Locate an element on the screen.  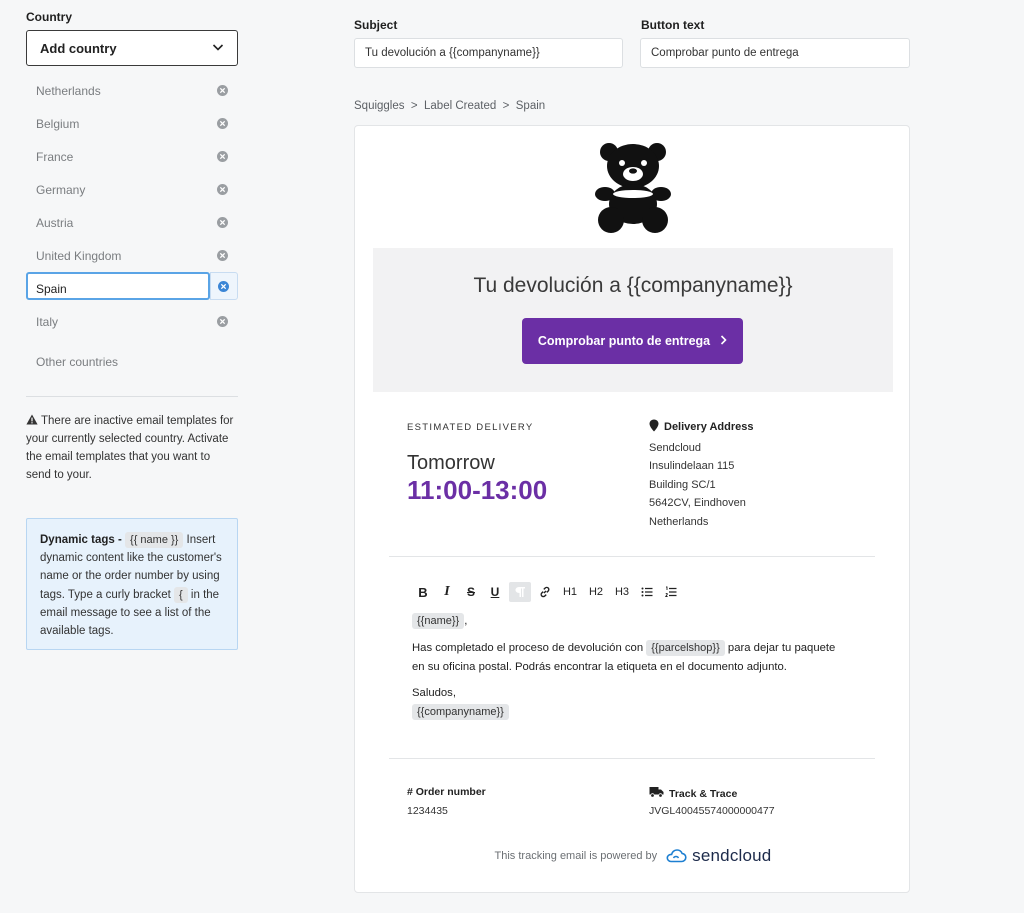
country-item-united-kingdom: United Kingdom is located at coordinates (132, 255).